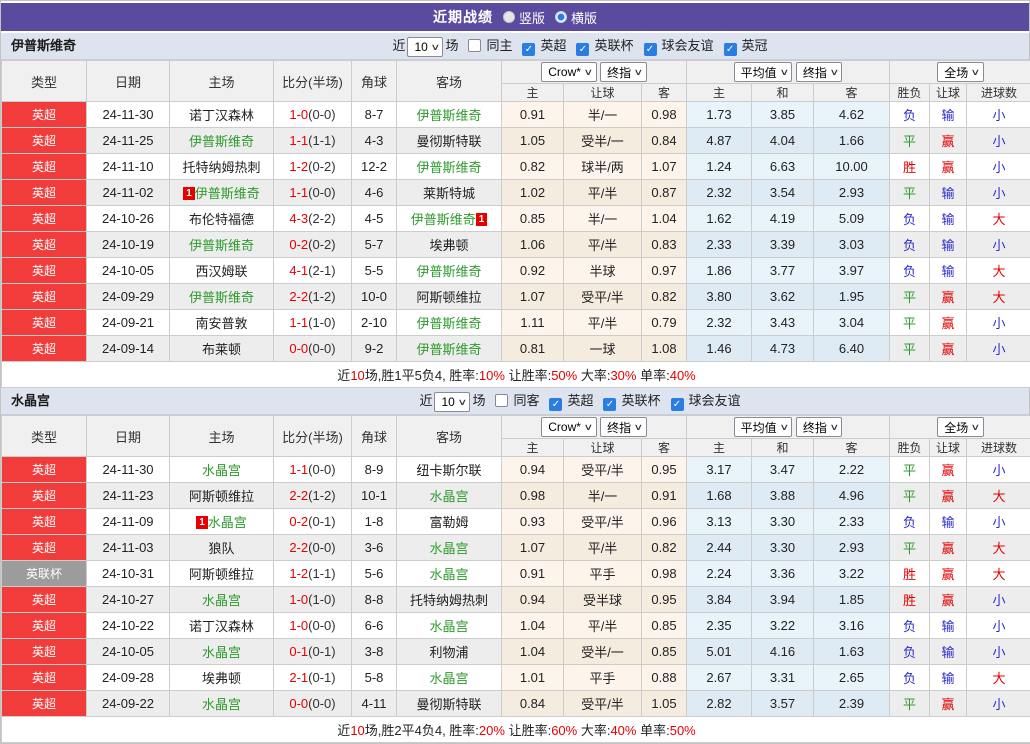 The width and height of the screenshot is (1030, 744). Describe the element at coordinates (852, 574) in the screenshot. I see `avg-away: 3.22` at that location.